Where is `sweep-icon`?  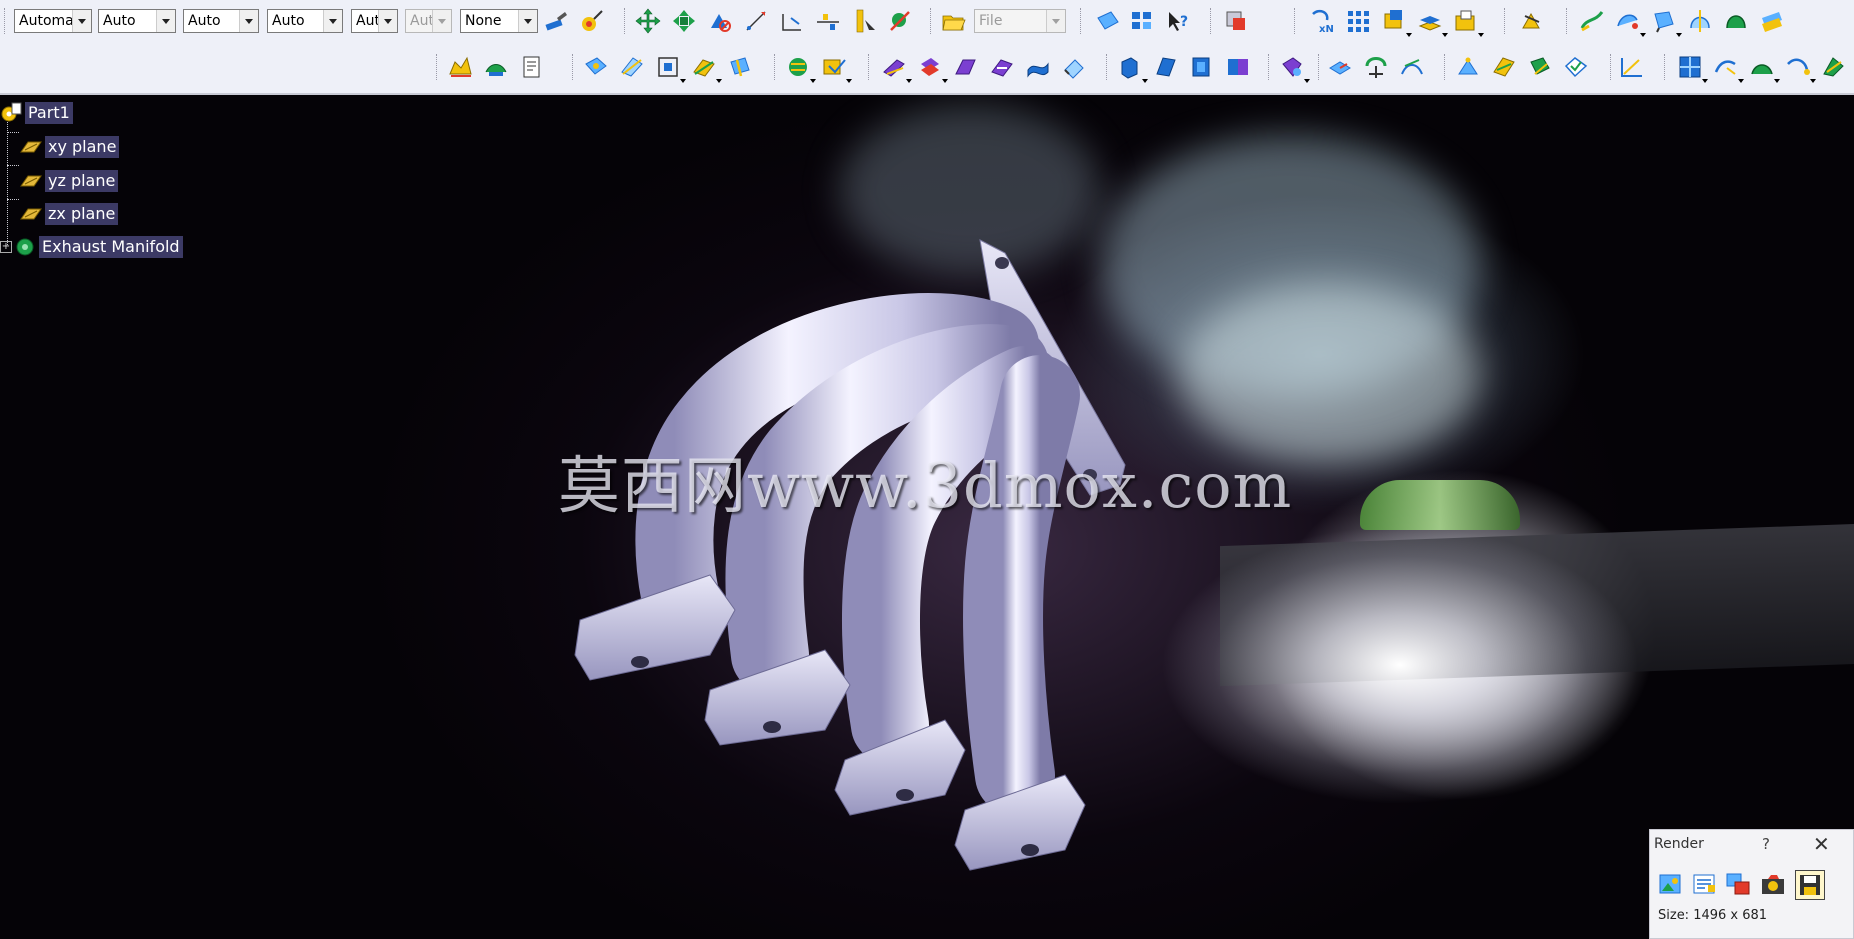 sweep-icon is located at coordinates (1592, 21).